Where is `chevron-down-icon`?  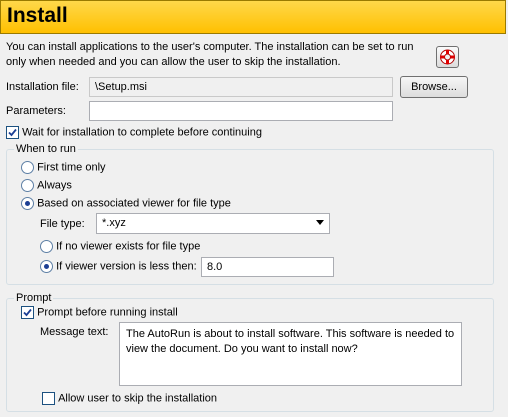
chevron-down-icon is located at coordinates (320, 222).